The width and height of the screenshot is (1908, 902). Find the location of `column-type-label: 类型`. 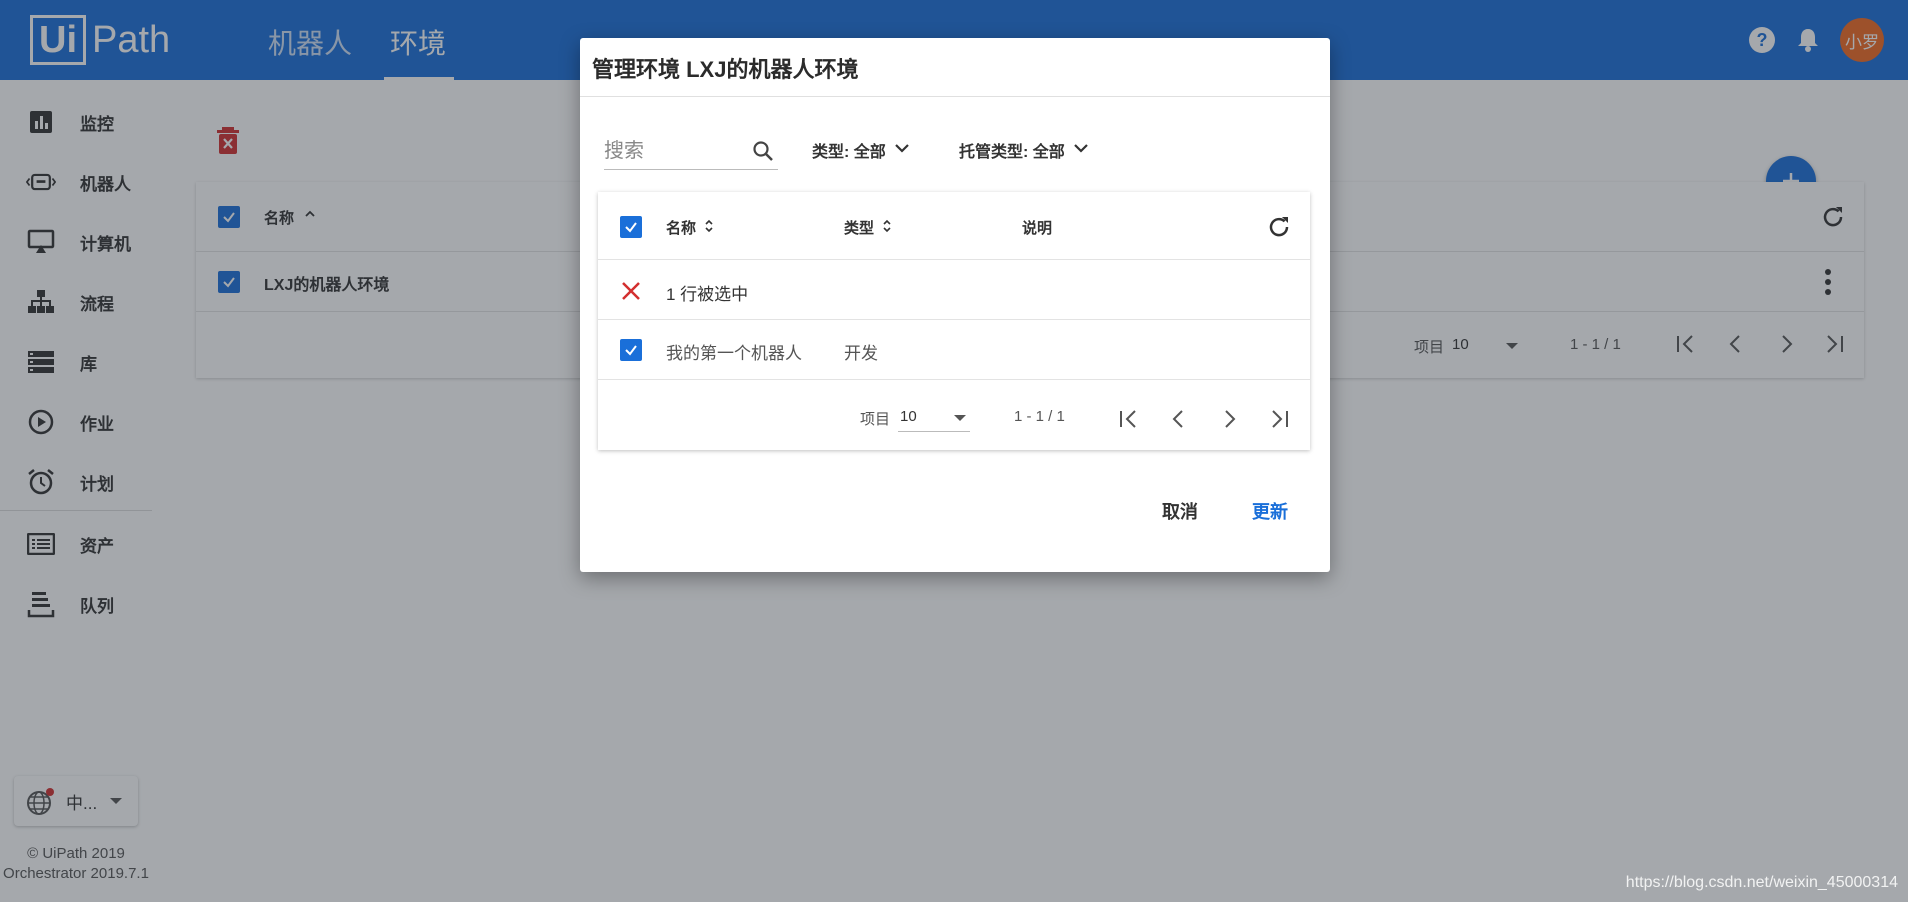

column-type-label: 类型 is located at coordinates (859, 228).